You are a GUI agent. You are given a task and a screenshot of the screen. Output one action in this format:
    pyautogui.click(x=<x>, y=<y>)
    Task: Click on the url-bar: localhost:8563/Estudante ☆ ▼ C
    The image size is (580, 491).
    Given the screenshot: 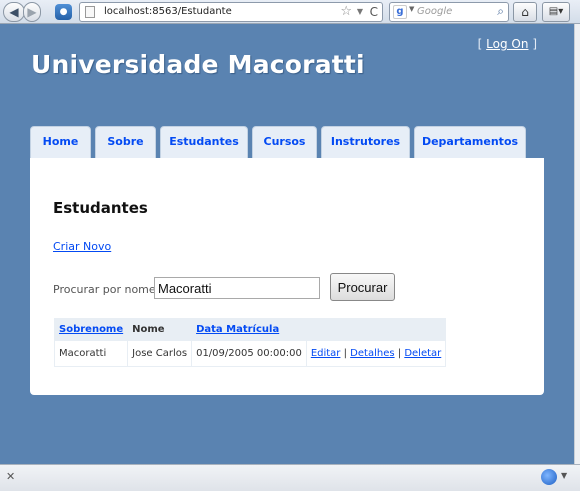 What is the action you would take?
    pyautogui.click(x=231, y=12)
    